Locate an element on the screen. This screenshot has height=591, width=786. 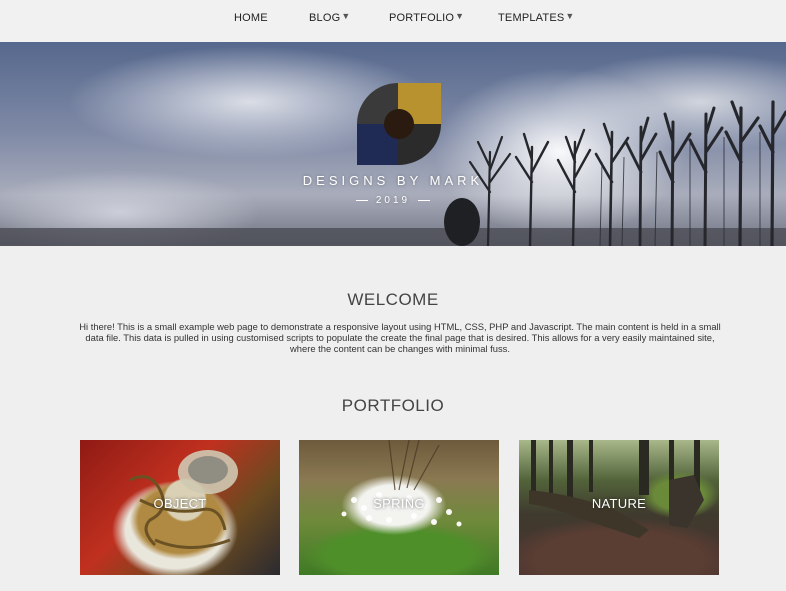
designs-by-mark-logo is located at coordinates (399, 124).